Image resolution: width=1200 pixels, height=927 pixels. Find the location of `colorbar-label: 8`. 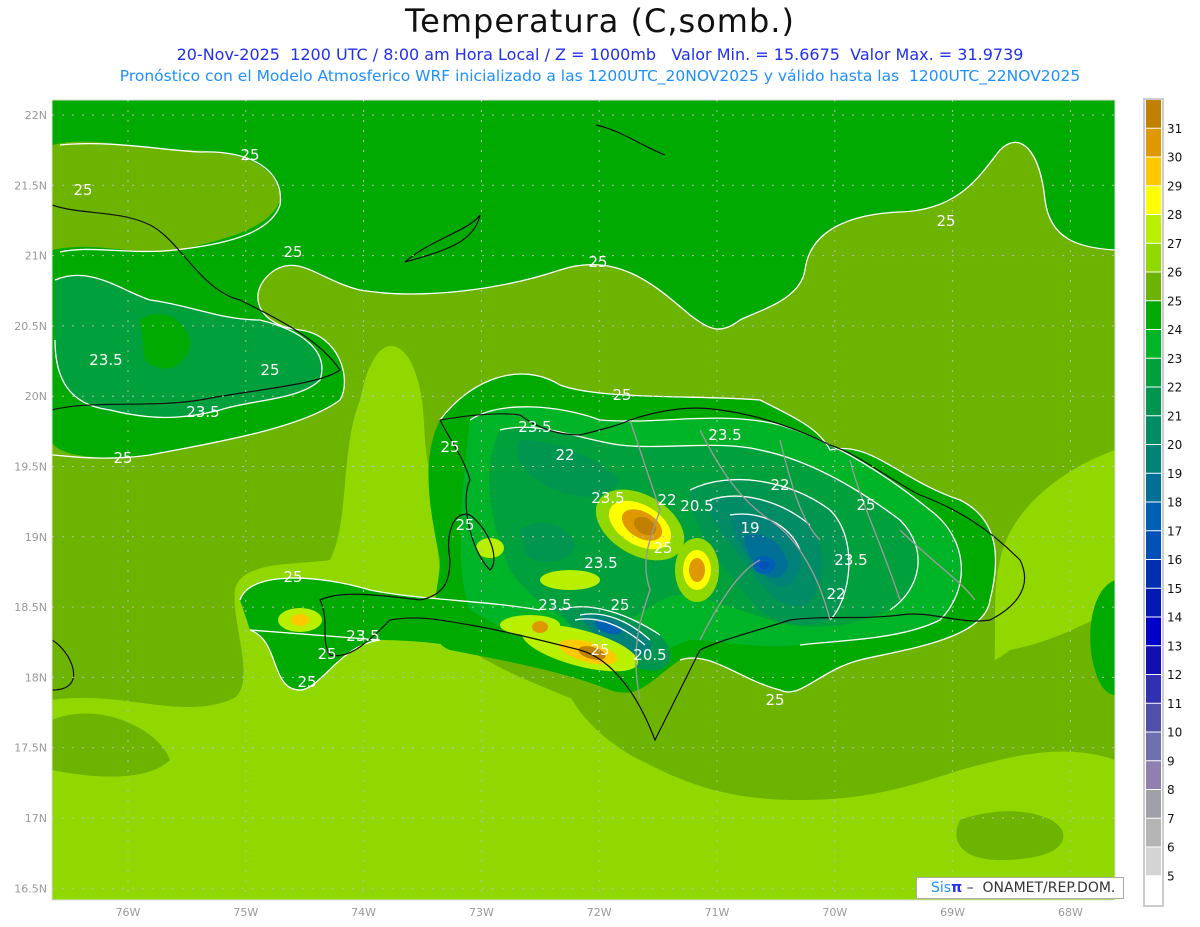

colorbar-label: 8 is located at coordinates (1171, 790).